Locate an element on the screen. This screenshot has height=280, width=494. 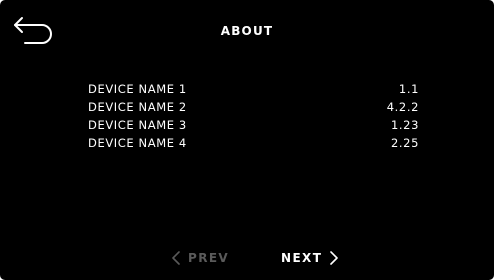
info-row: DEVICE NAME 3 1.23 is located at coordinates (253, 127).